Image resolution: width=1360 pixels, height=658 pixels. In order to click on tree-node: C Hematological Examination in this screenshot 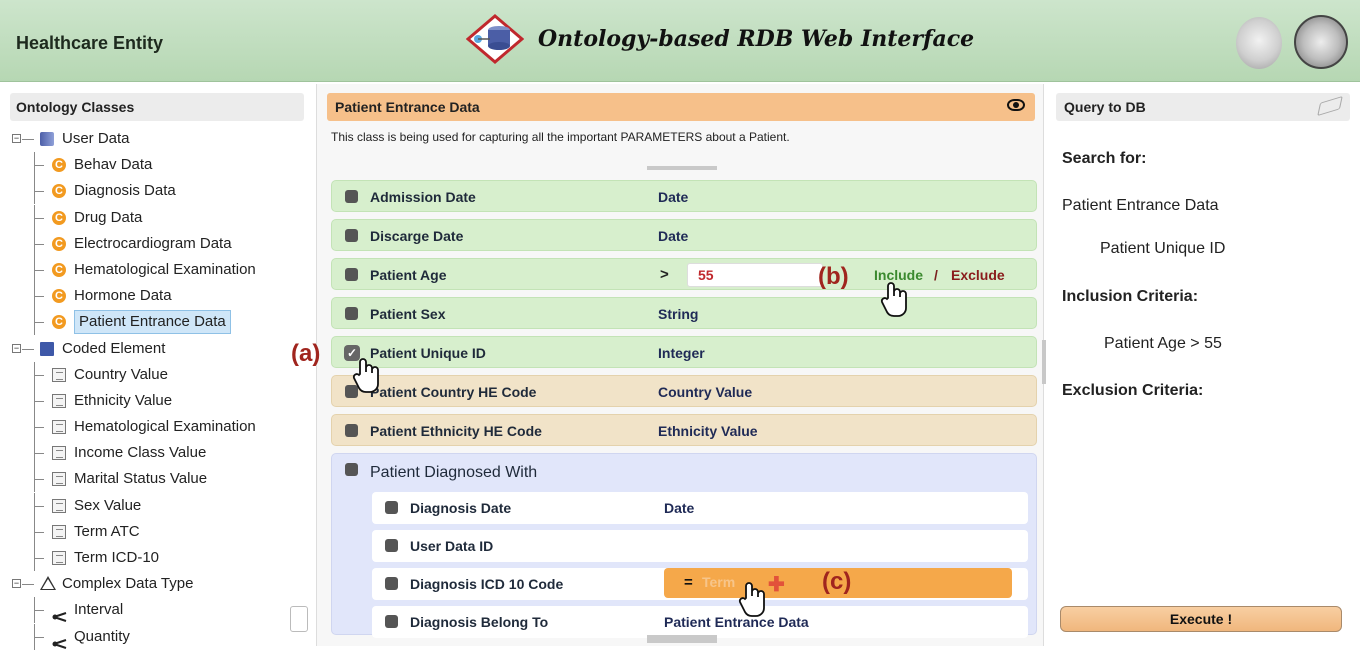, I will do `click(160, 269)`.